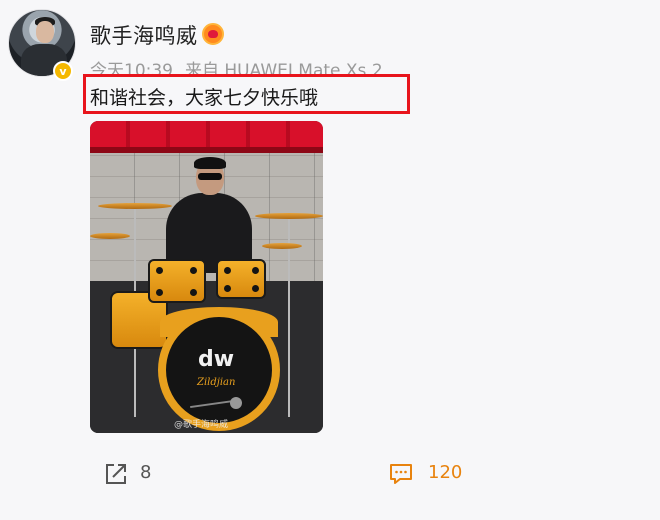 This screenshot has width=660, height=520. I want to click on image-watermark: @歌手海鸣威, so click(201, 425).